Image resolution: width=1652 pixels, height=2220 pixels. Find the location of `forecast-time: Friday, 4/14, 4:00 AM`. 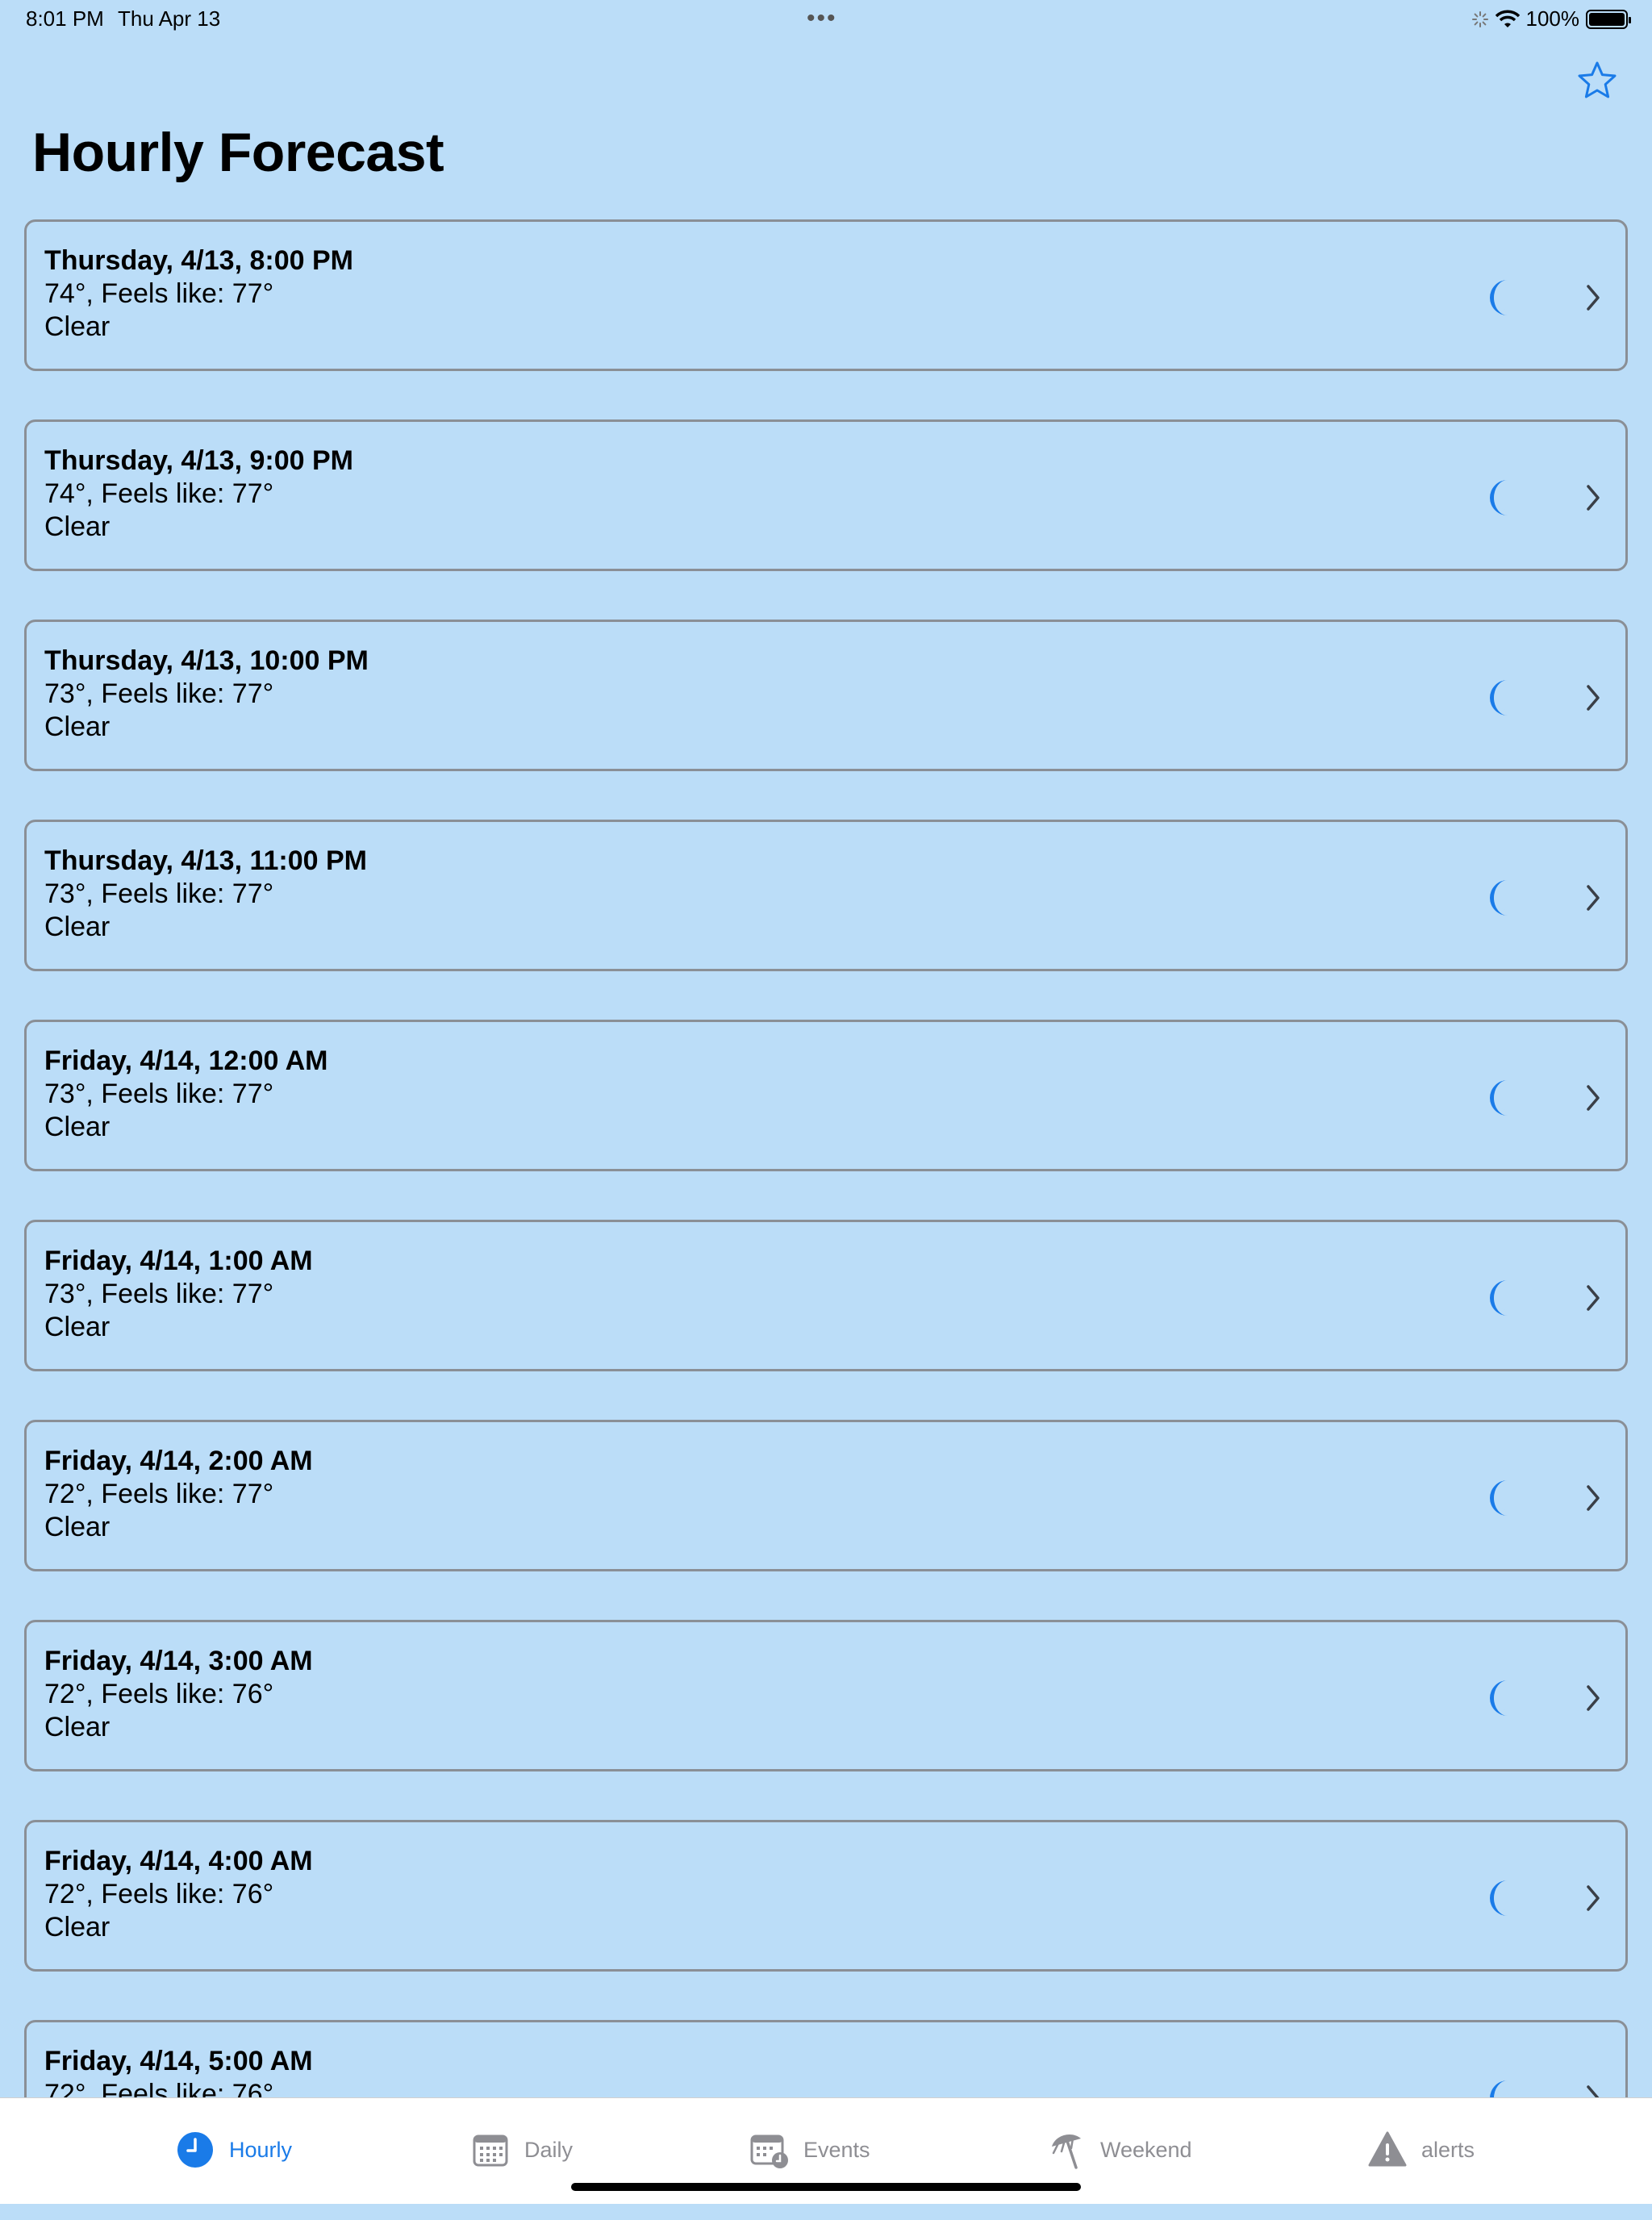

forecast-time: Friday, 4/14, 4:00 AM is located at coordinates (178, 1861).